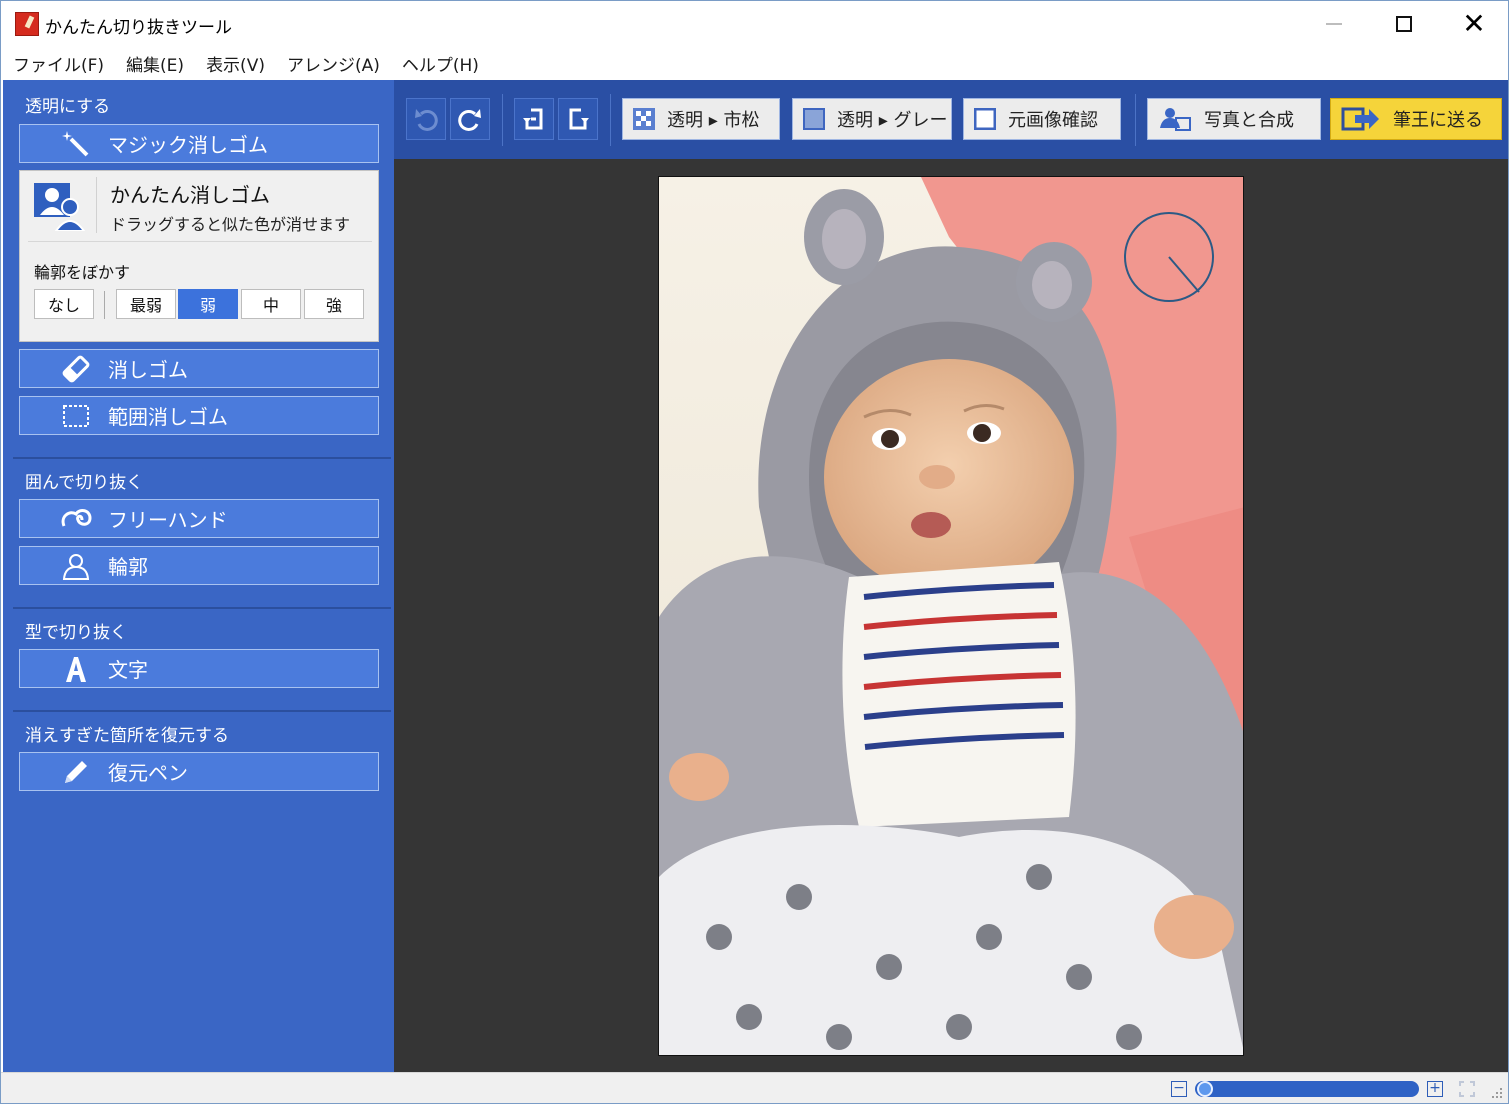  Describe the element at coordinates (1307, 1089) in the screenshot. I see `zoom-slider` at that location.